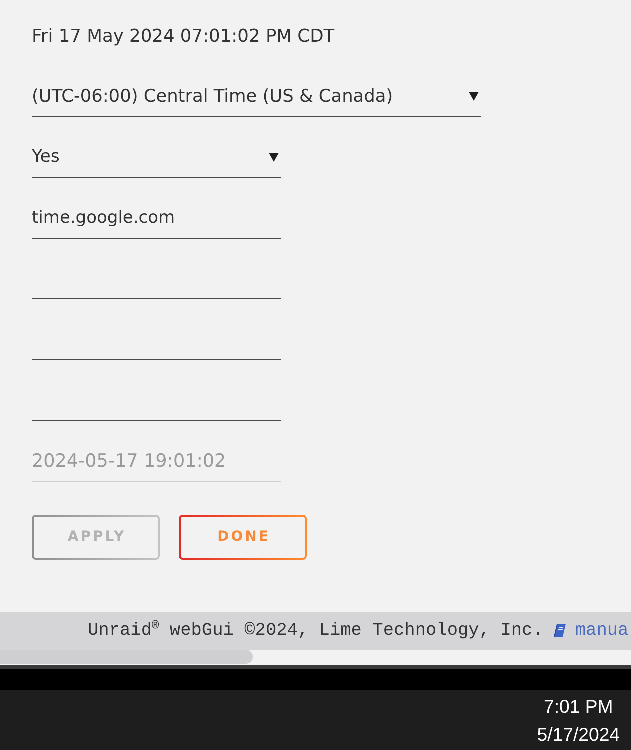  Describe the element at coordinates (183, 37) in the screenshot. I see `current-date-time: Fri 17 May 2024 07:01:02 PM CDT` at that location.